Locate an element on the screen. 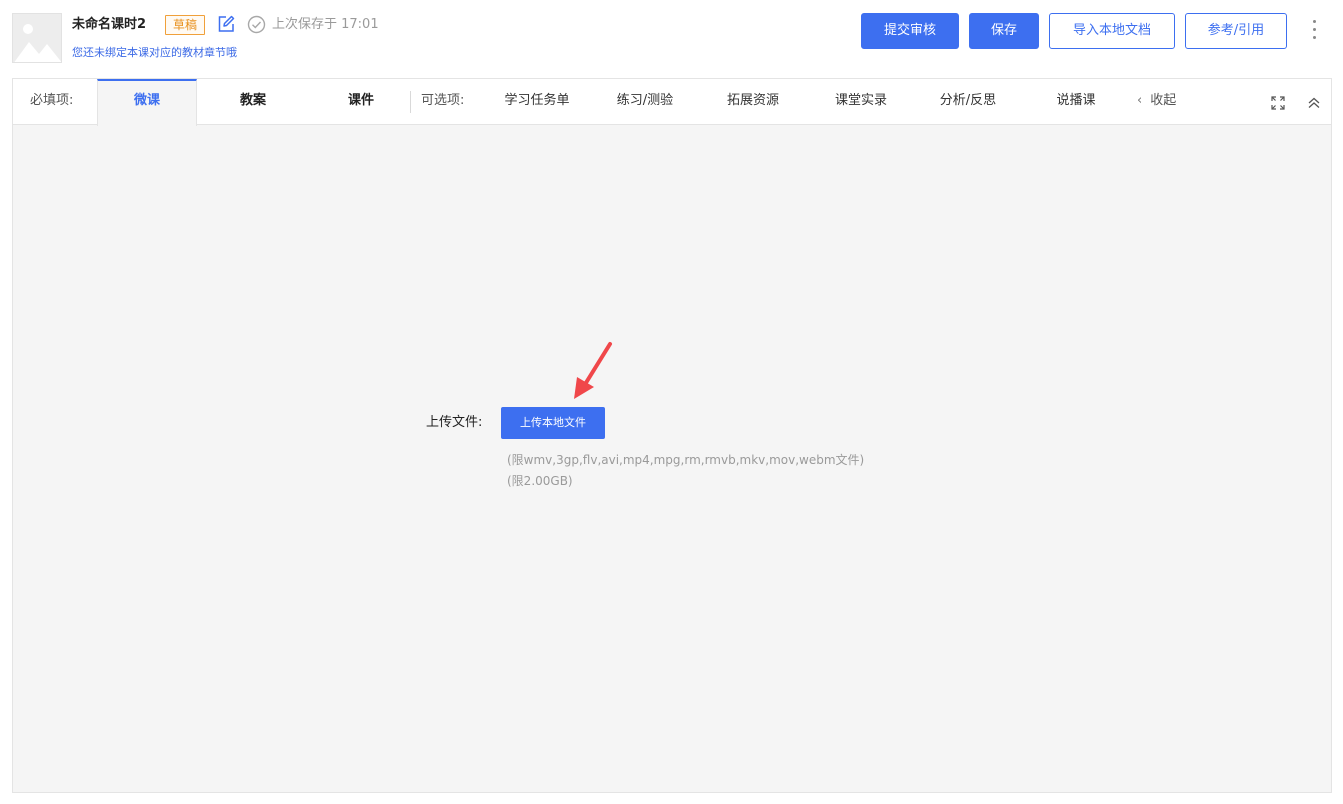 This screenshot has height=804, width=1343. pointer-arrow-icon is located at coordinates (593, 370).